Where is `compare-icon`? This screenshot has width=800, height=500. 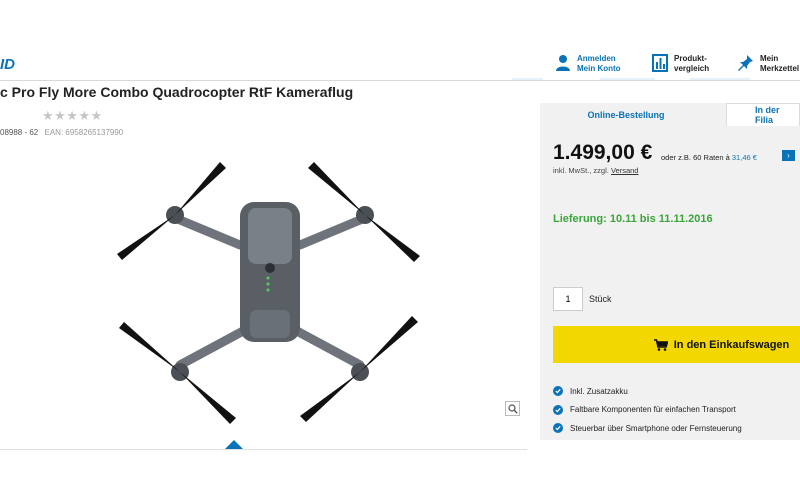
compare-icon is located at coordinates (660, 63).